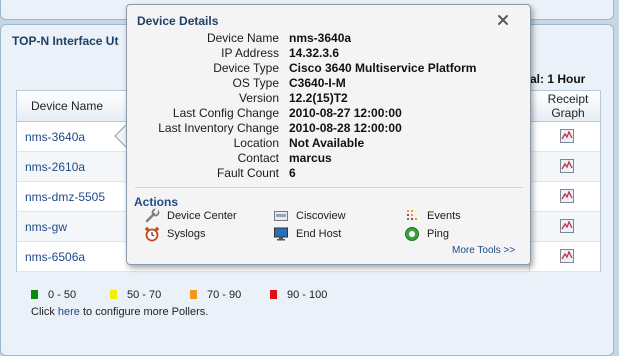 The width and height of the screenshot is (619, 356). Describe the element at coordinates (281, 234) in the screenshot. I see `monitor-icon` at that location.